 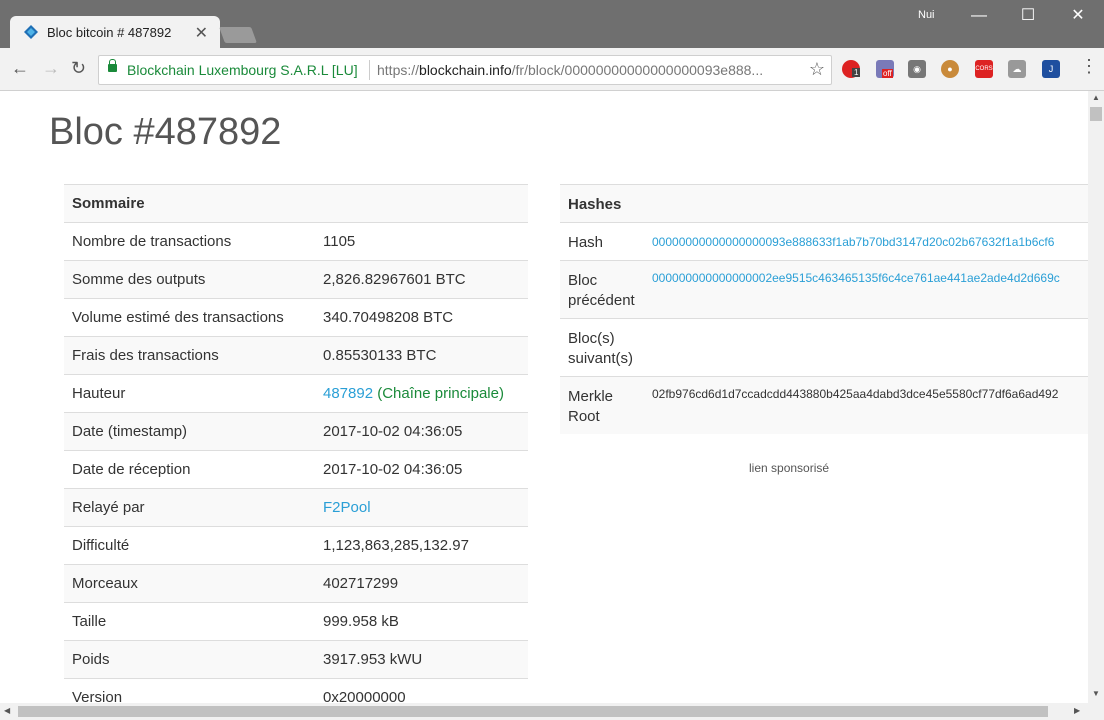 I want to click on cloud-extension-icon: ☁, so click(x=1017, y=69).